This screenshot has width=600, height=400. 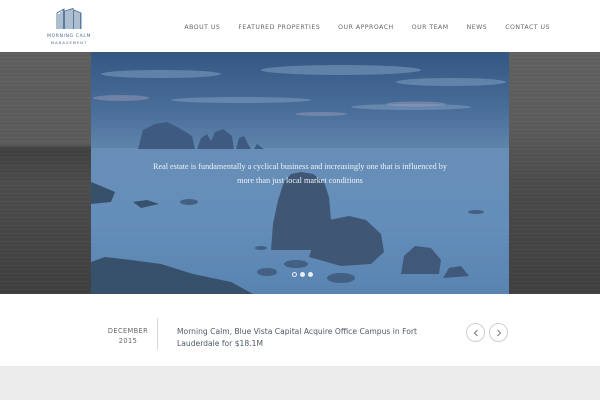 I want to click on nav-news: NEWS, so click(x=477, y=27).